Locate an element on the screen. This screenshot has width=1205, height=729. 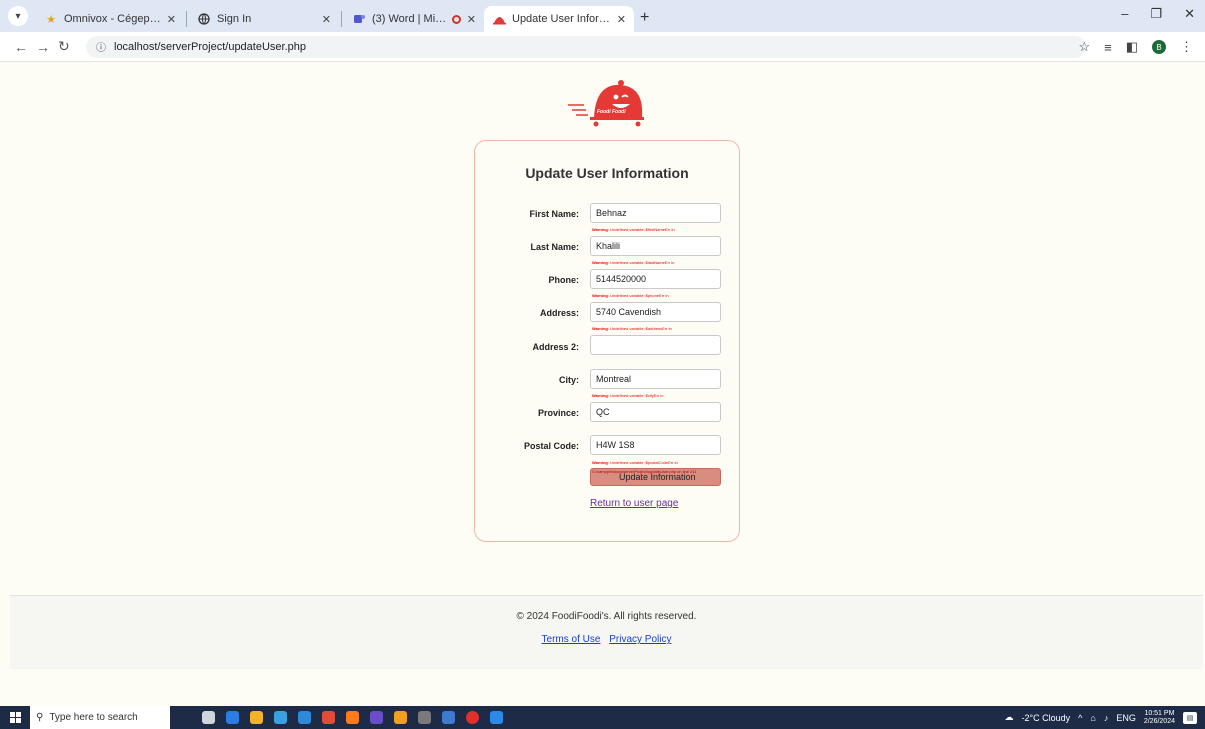
foodi-foodi-logo: Foodi Foodi is located at coordinates (606, 103).